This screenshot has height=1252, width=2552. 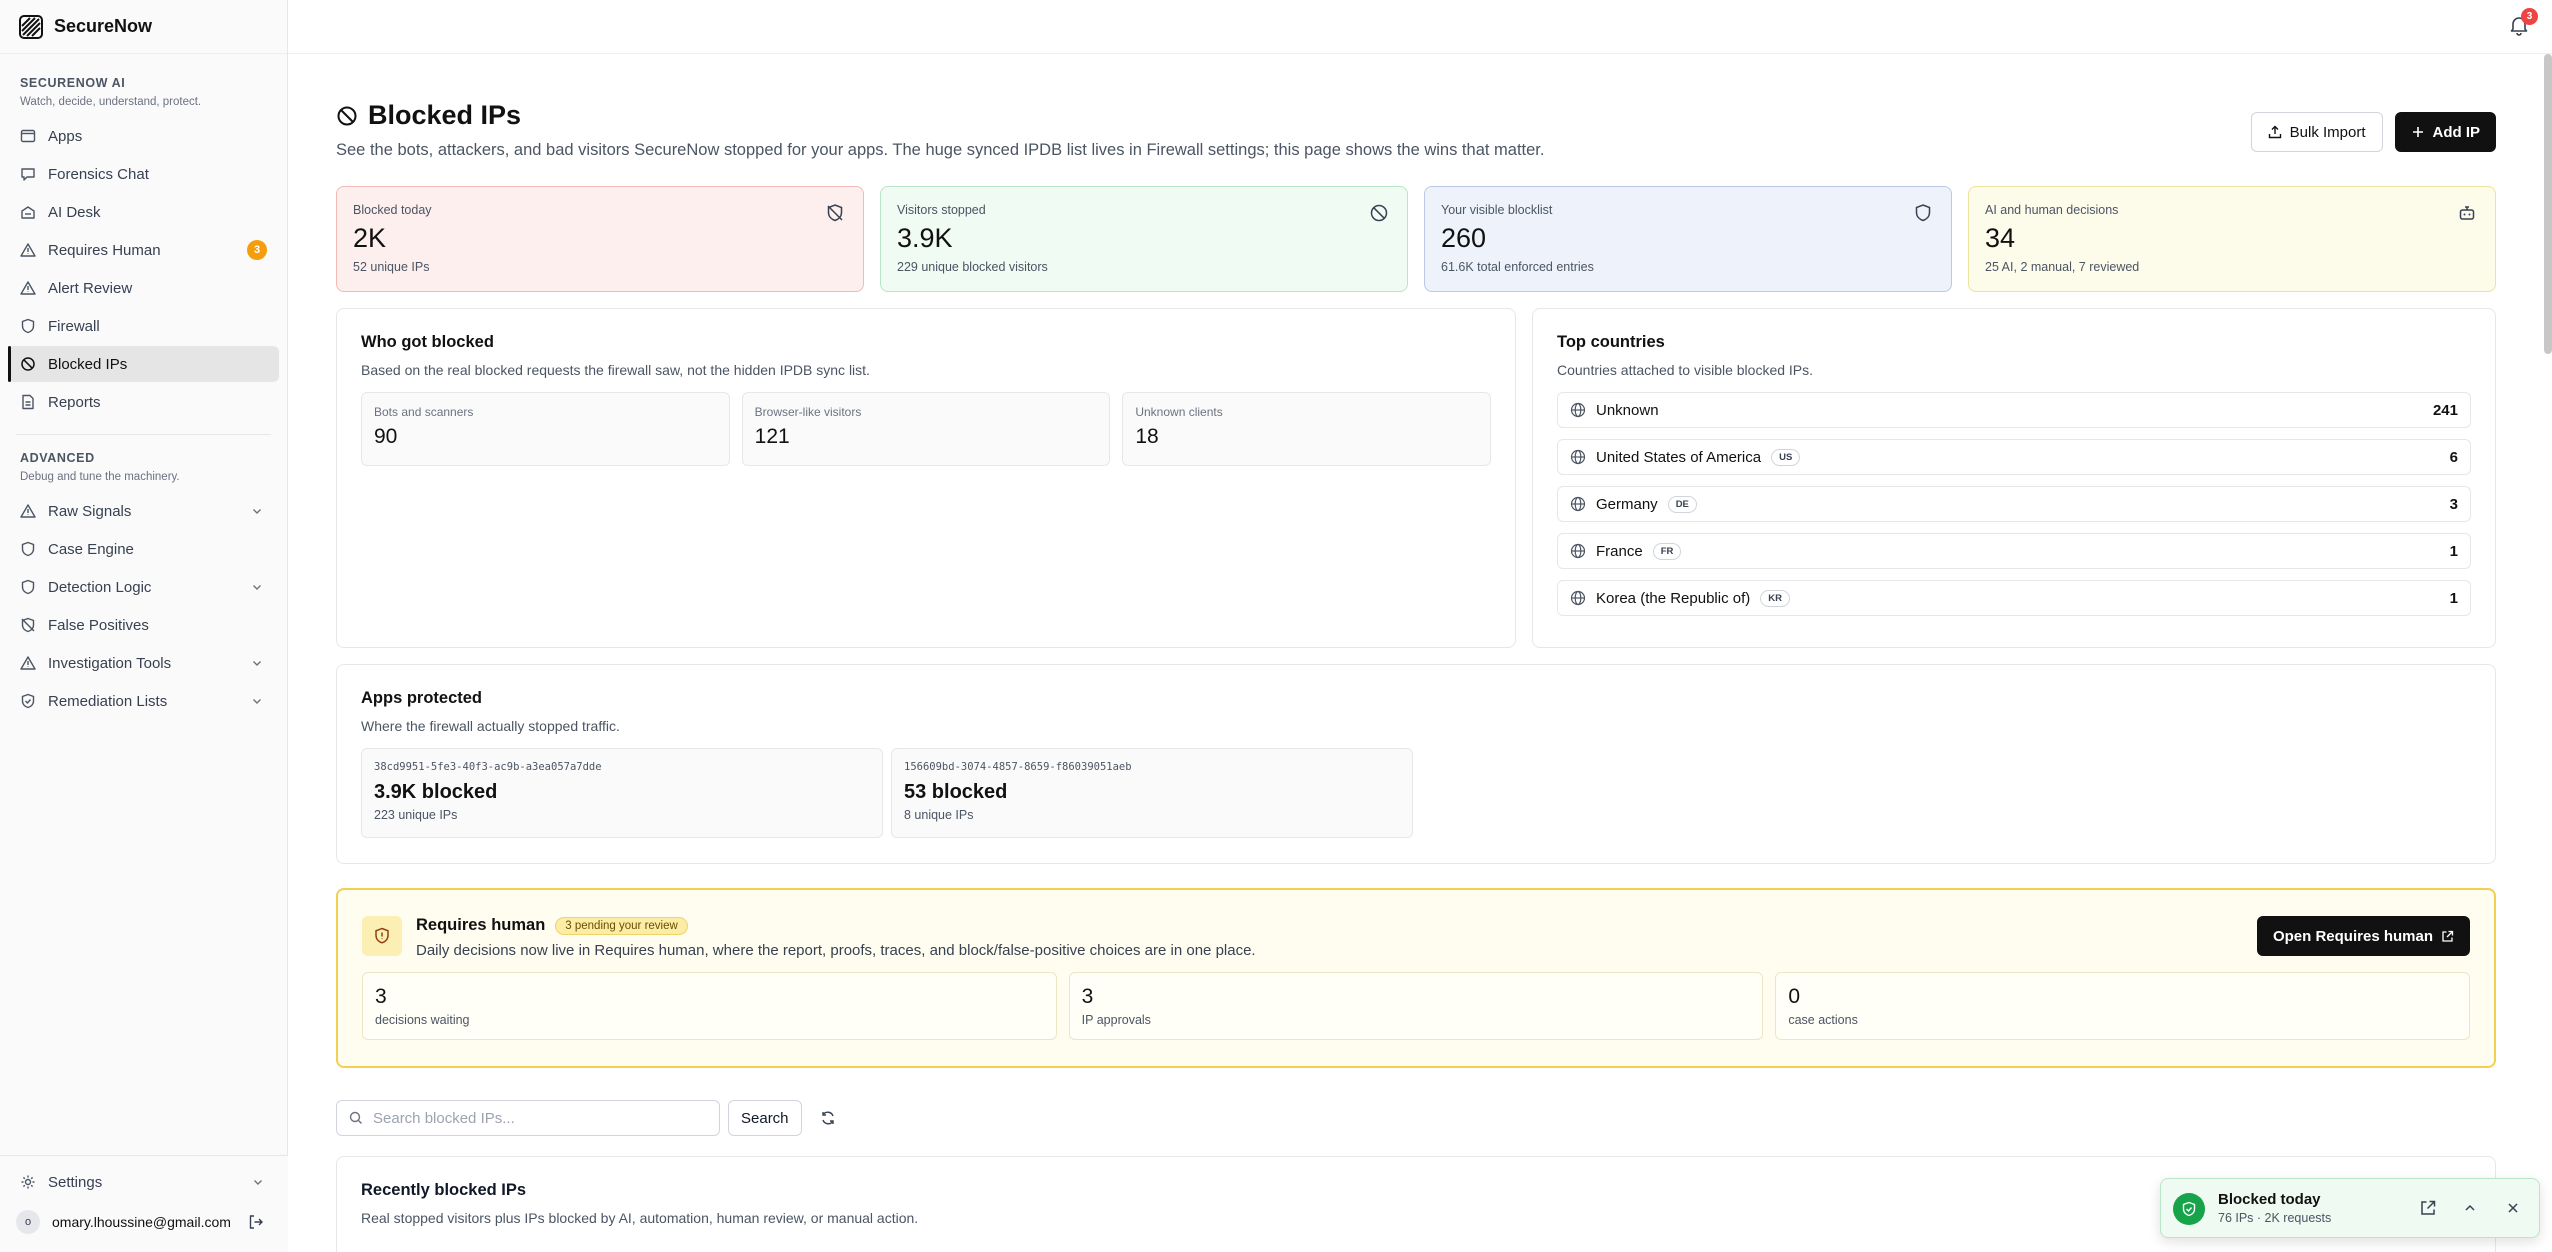 I want to click on country-code-badge: DE, so click(x=1682, y=504).